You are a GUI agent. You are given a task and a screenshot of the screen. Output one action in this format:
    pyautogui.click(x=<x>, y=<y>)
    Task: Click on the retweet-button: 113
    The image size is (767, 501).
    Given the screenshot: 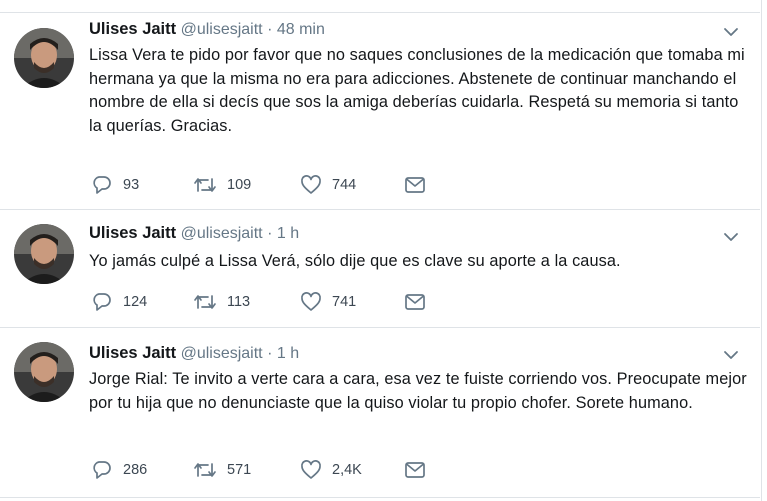 What is the action you would take?
    pyautogui.click(x=221, y=302)
    